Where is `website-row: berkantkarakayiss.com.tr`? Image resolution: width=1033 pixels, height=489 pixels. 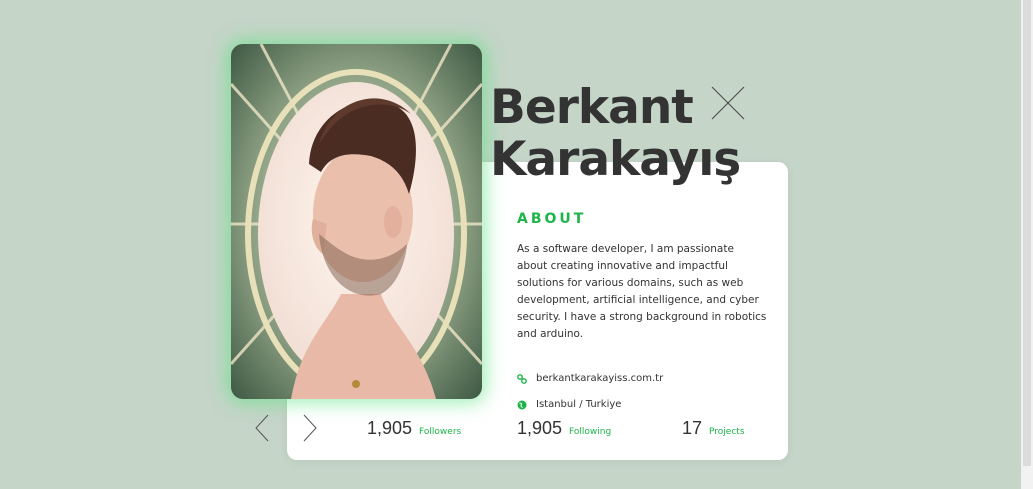 website-row: berkantkarakayiss.com.tr is located at coordinates (590, 378).